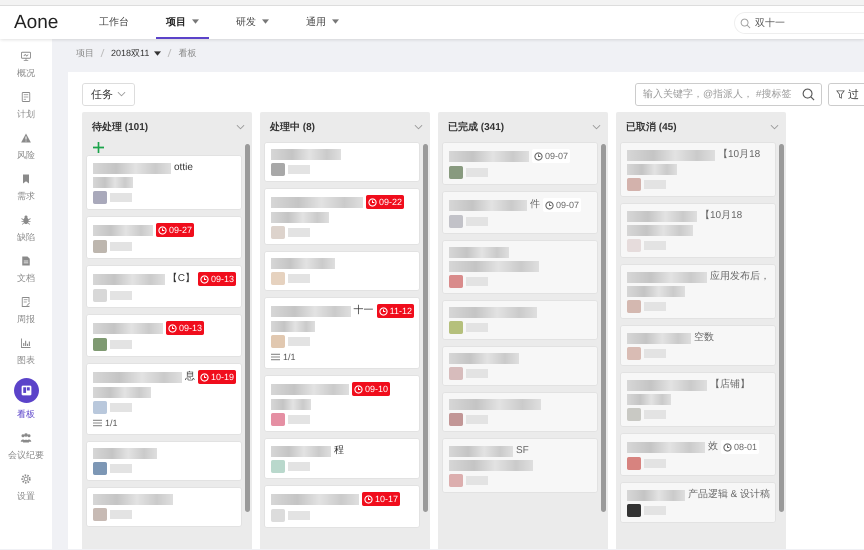  I want to click on report-icon, so click(26, 302).